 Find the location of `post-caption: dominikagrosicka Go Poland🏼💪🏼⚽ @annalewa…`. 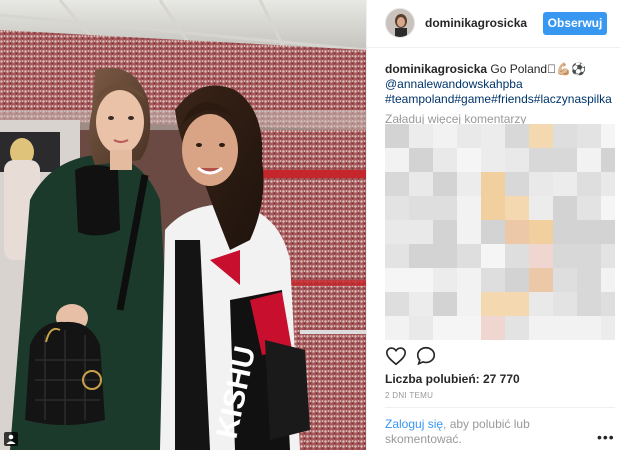

post-caption: dominikagrosicka Go Poland🏼💪🏼⚽ @annalewa… is located at coordinates (498, 84).